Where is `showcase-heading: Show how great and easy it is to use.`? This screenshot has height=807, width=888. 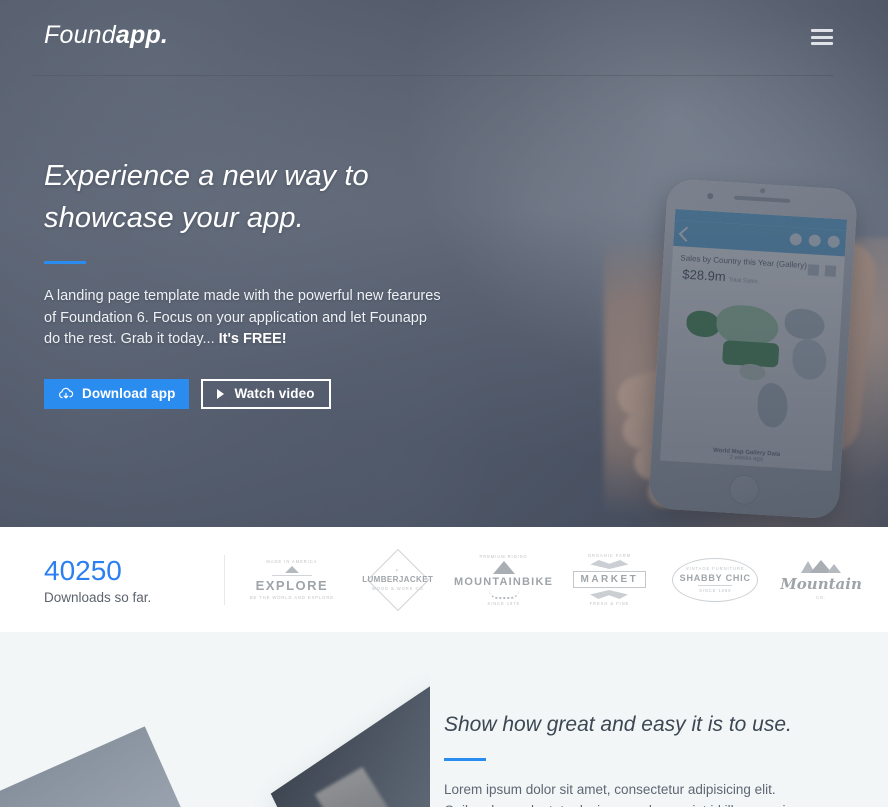
showcase-heading: Show how great and easy it is to use. is located at coordinates (618, 724).